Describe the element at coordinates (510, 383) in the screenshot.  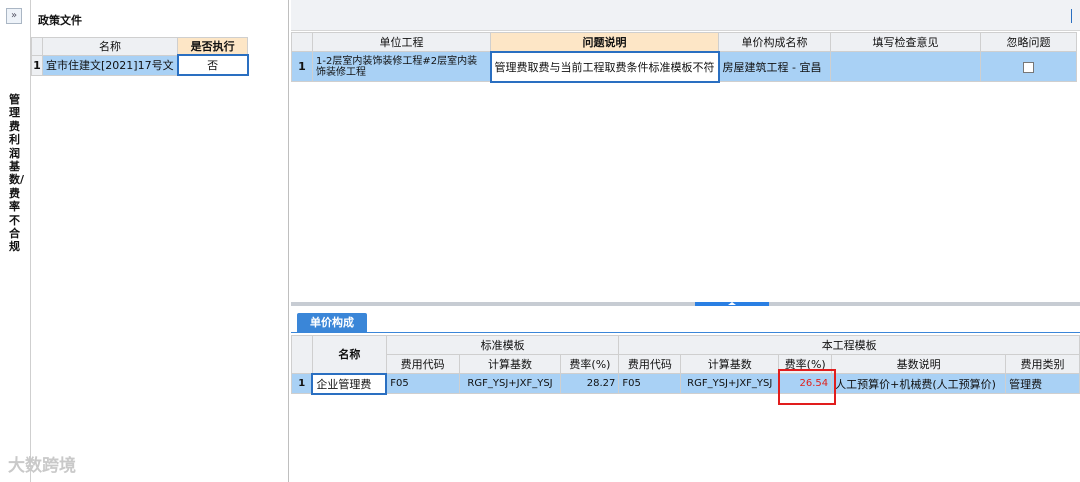
I see `std-calc-base-cell: RGF_YSJ+JXF_YSJ` at that location.